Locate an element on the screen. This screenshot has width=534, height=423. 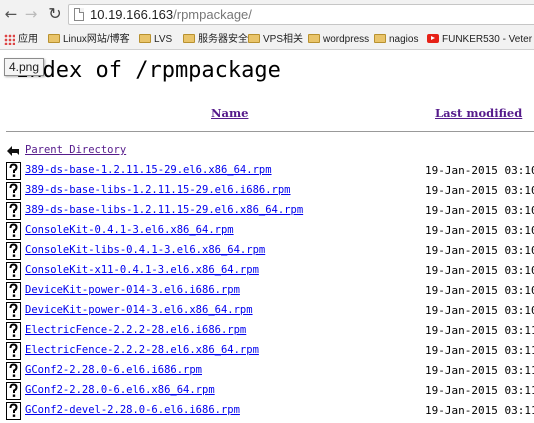
parent-directory-row: Parent Directory is located at coordinates (267, 152).